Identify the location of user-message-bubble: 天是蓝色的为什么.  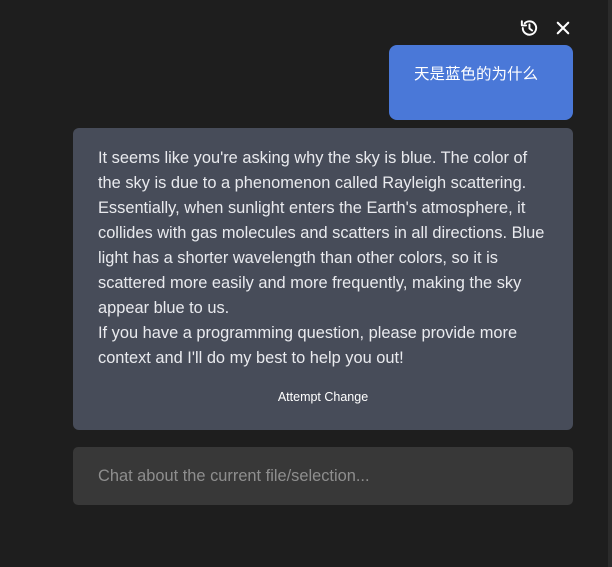
(481, 82).